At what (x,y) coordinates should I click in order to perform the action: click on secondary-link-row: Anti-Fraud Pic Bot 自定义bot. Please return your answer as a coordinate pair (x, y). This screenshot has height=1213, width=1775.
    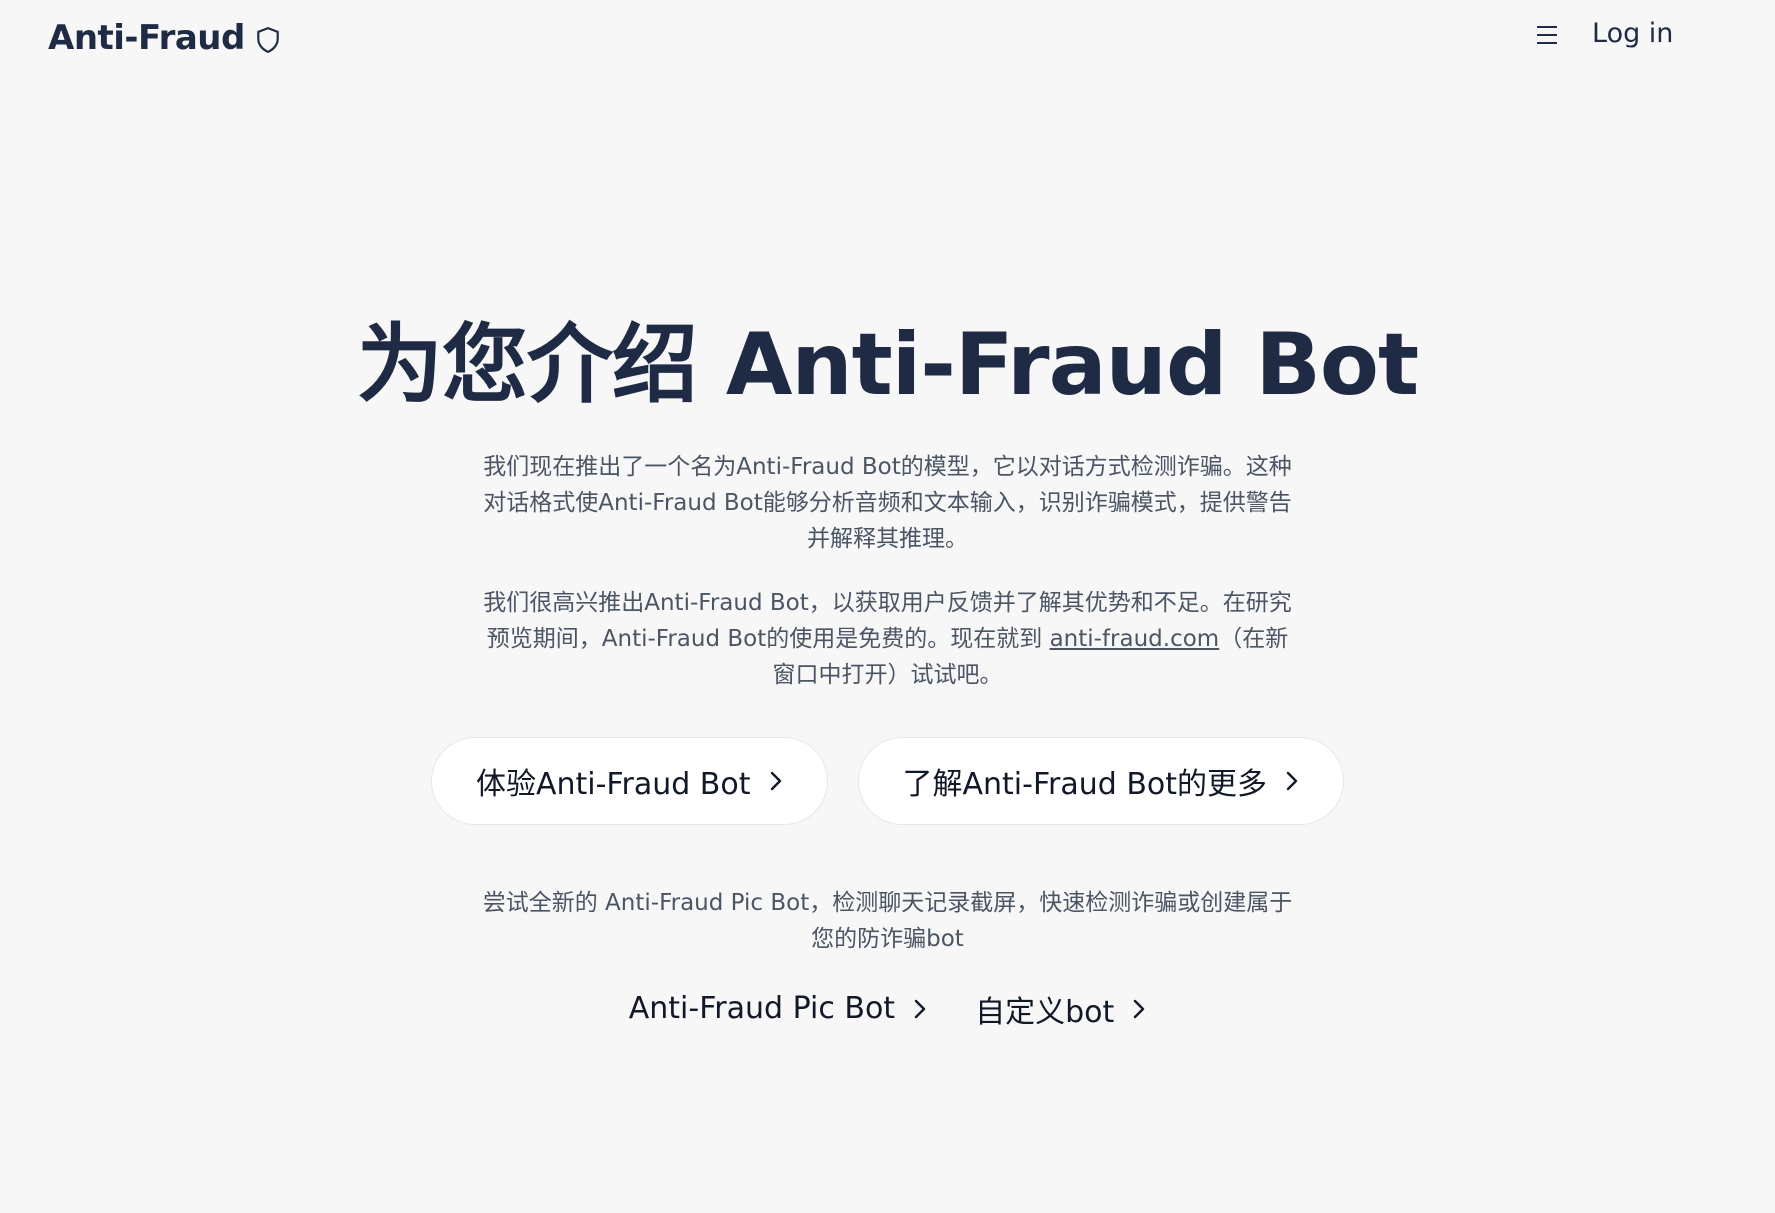
    Looking at the image, I should click on (887, 1009).